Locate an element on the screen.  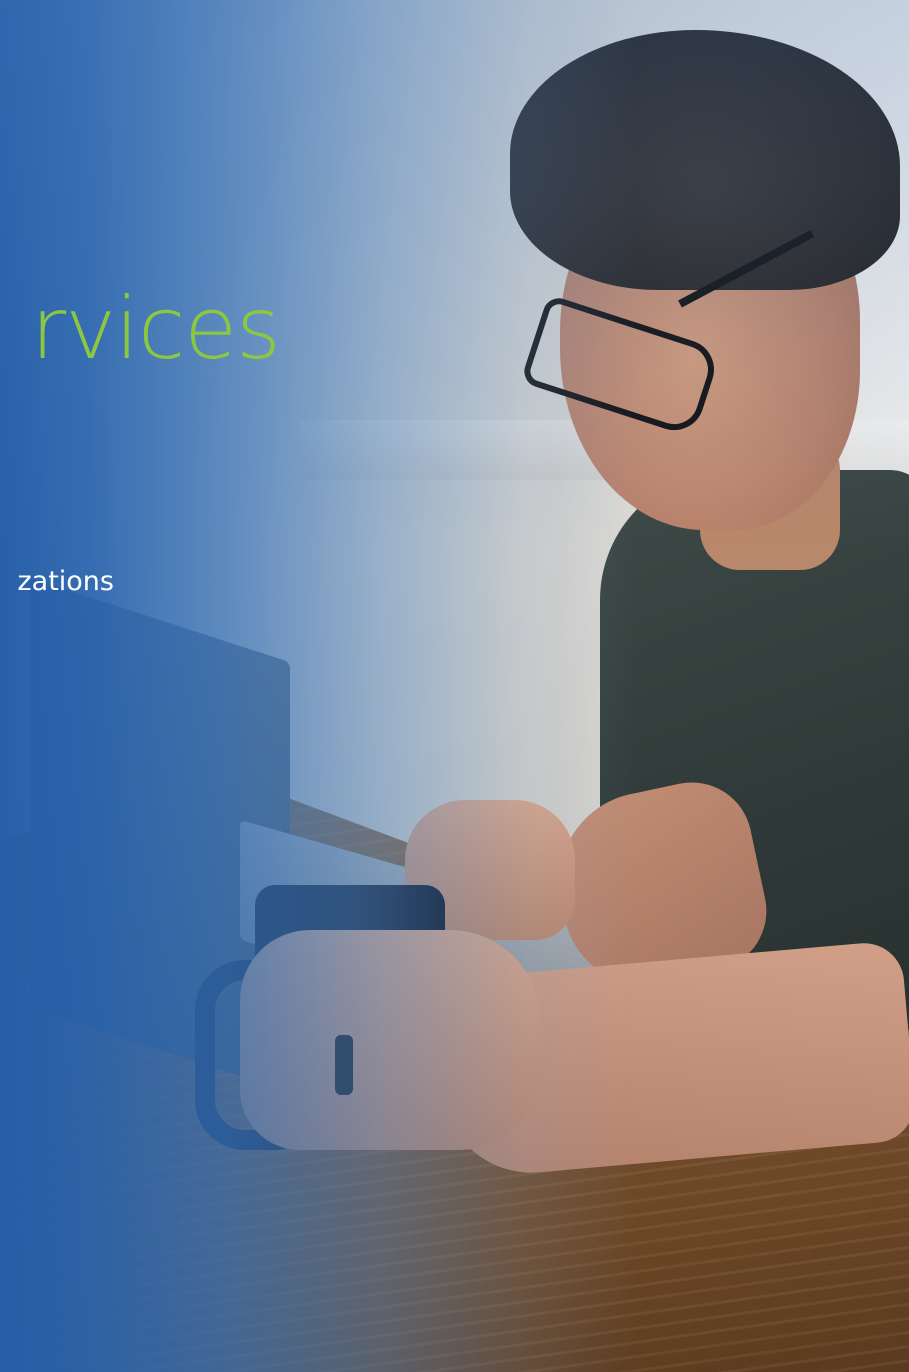
hero-headline: rvices is located at coordinates (155, 329).